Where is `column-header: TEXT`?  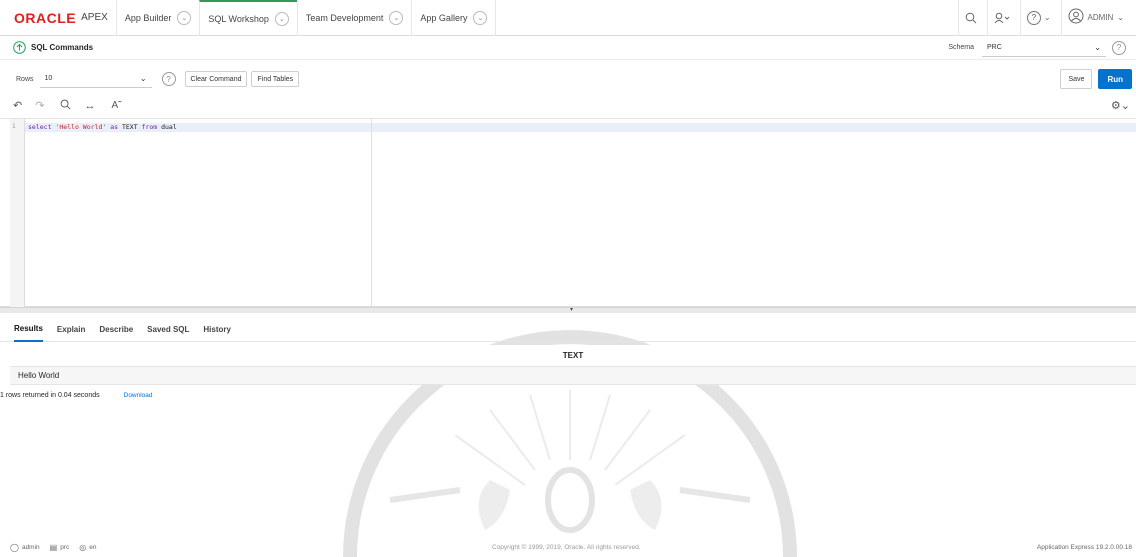
column-header: TEXT is located at coordinates (573, 356).